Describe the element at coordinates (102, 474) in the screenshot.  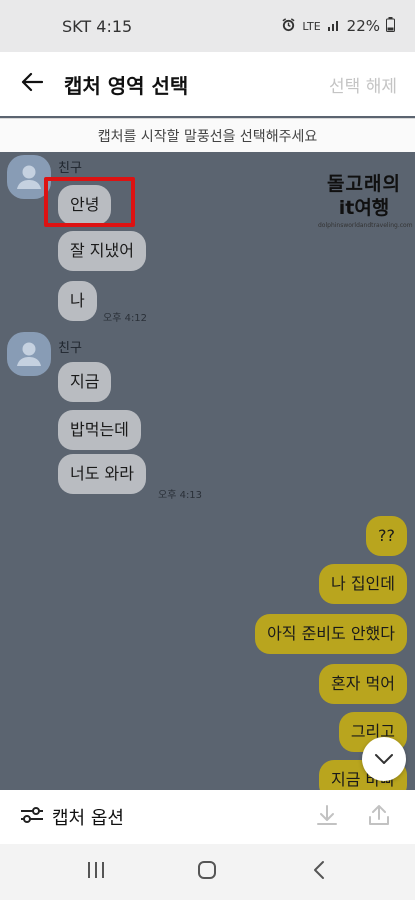
I see `message-bubble: 너도 와라` at that location.